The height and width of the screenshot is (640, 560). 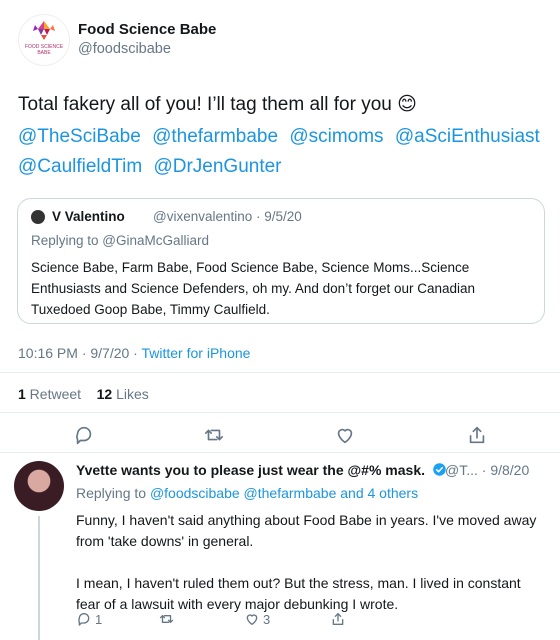 I want to click on quoted-meta: @vixenvalentino · 9/5/20, so click(x=227, y=216).